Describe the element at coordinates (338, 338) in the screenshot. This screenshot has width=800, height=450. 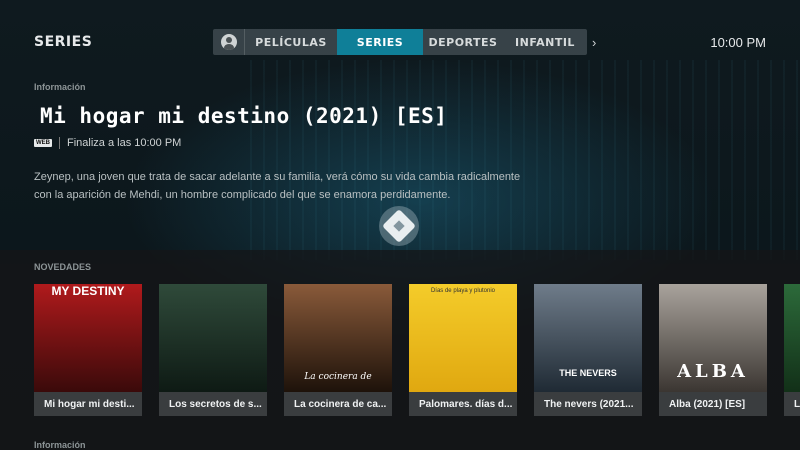
I see `poster-image: La cocinera de` at that location.